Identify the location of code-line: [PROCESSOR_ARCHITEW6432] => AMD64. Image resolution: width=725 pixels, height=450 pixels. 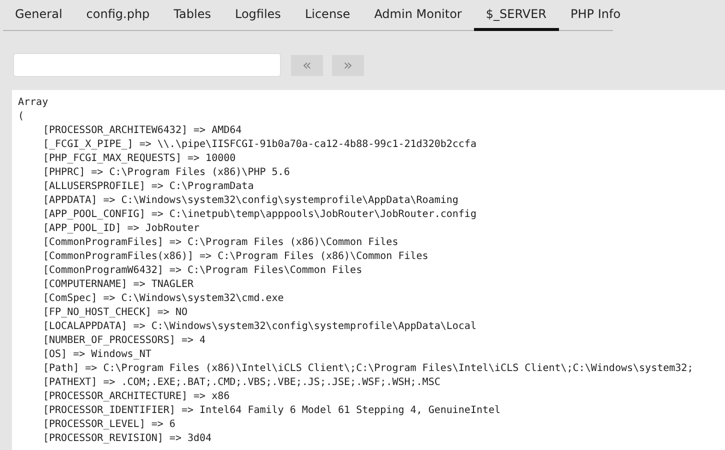
(142, 131).